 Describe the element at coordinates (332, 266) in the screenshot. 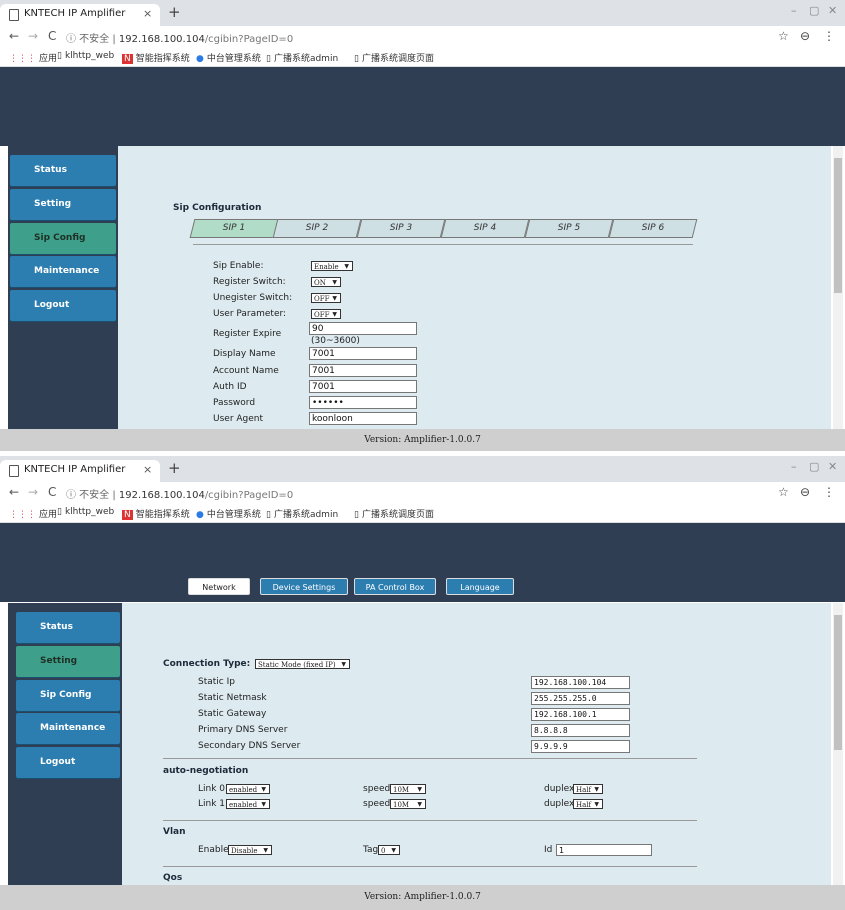

I see `sip-enable-select: Enable ▼` at that location.